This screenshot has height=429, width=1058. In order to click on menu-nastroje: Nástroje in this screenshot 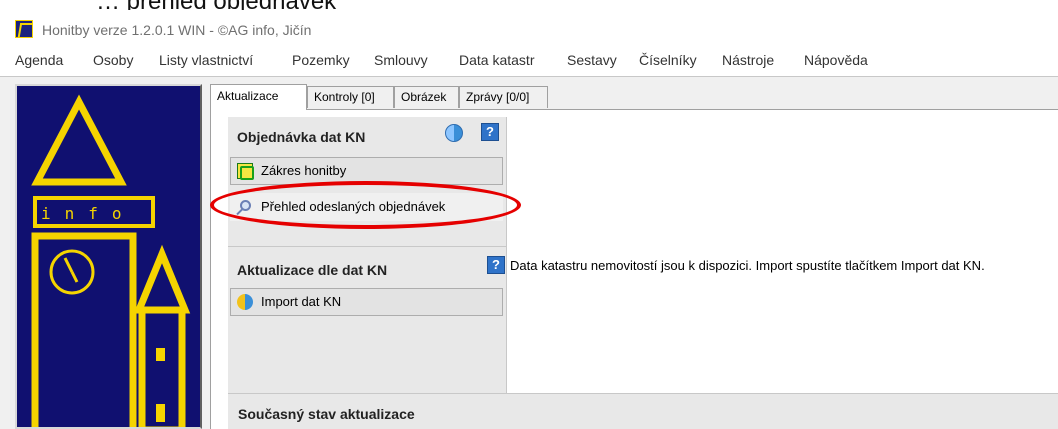, I will do `click(748, 60)`.